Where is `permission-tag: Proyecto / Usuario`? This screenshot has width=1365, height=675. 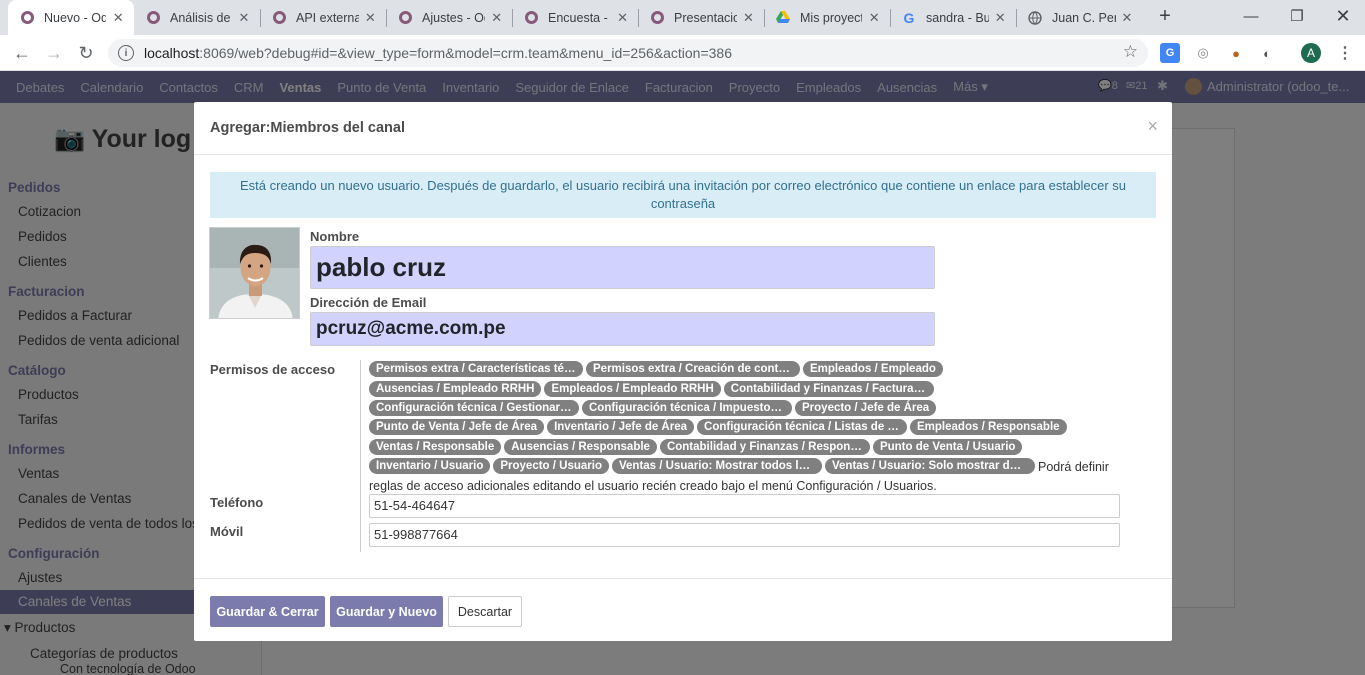
permission-tag: Proyecto / Usuario is located at coordinates (551, 465).